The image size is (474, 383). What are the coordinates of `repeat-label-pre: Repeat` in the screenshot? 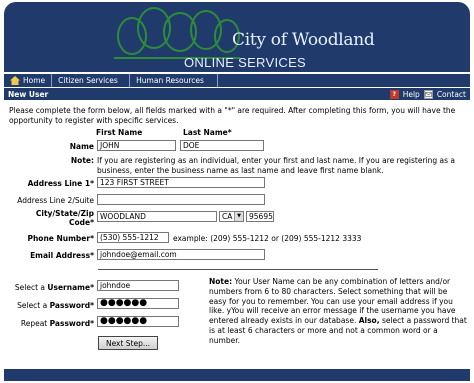 It's located at (35, 323).